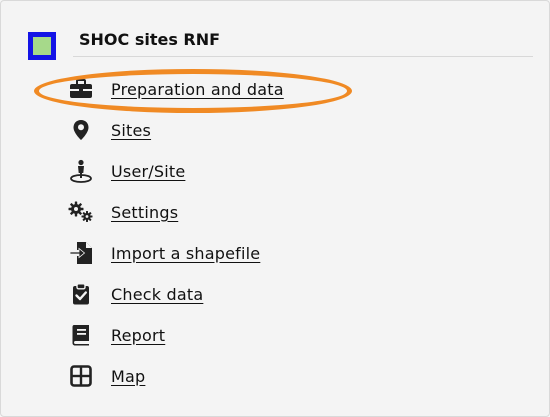 This screenshot has width=550, height=417. I want to click on menu-item-import-shapefile: Import a shapefile, so click(163, 253).